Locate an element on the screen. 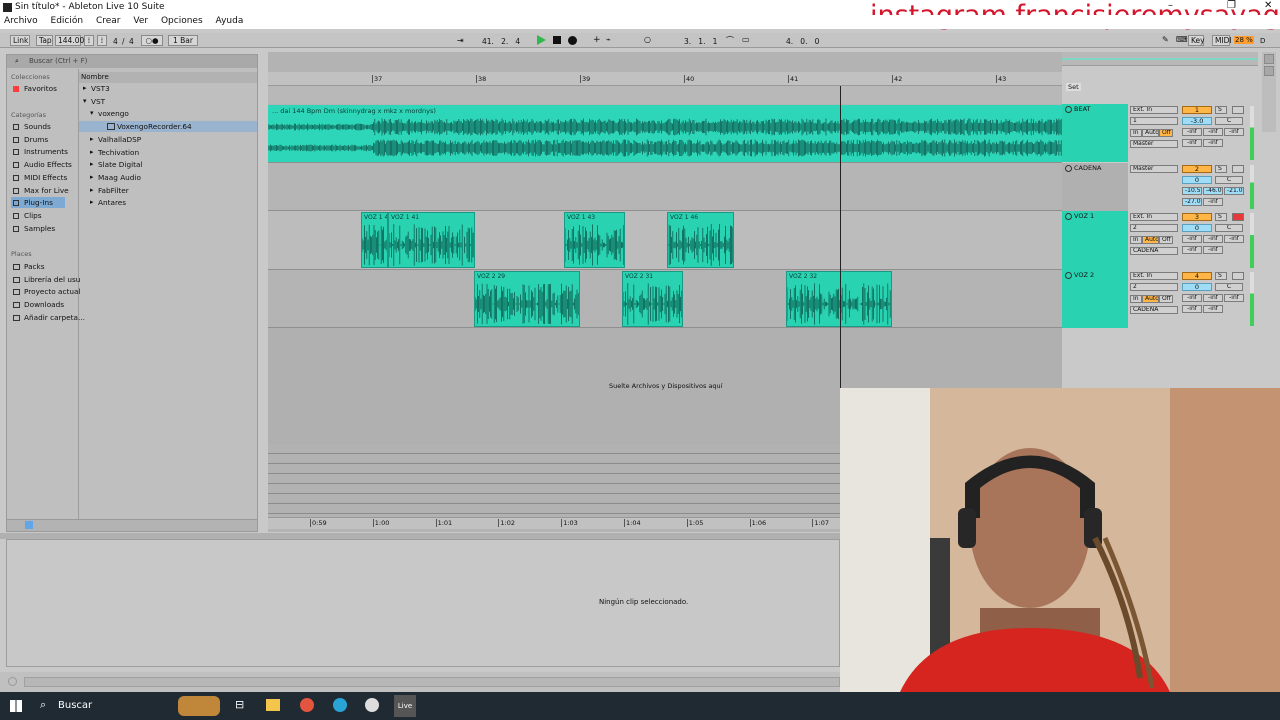  browser-tree-item: Slate Digital is located at coordinates (120, 164).